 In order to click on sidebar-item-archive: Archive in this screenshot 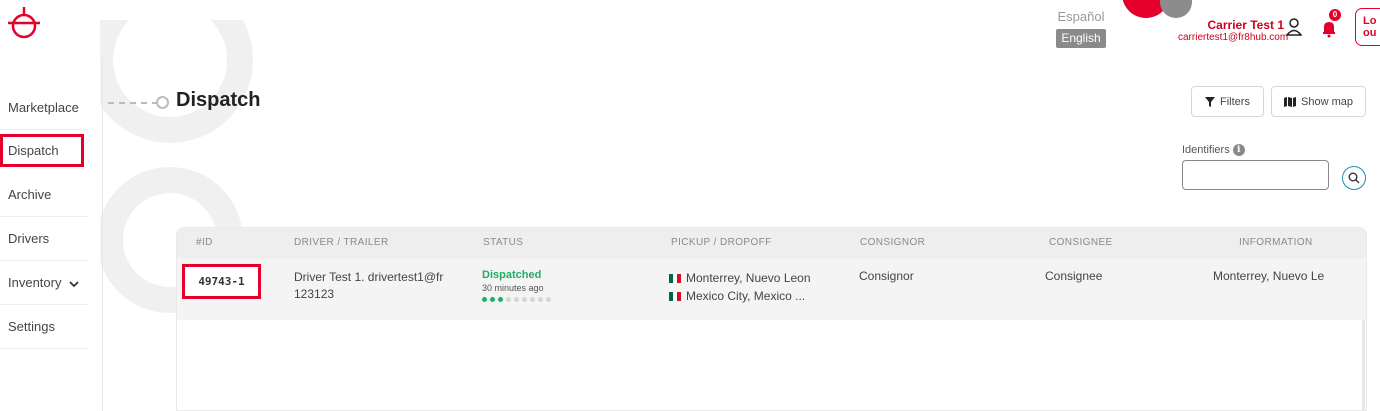, I will do `click(44, 195)`.